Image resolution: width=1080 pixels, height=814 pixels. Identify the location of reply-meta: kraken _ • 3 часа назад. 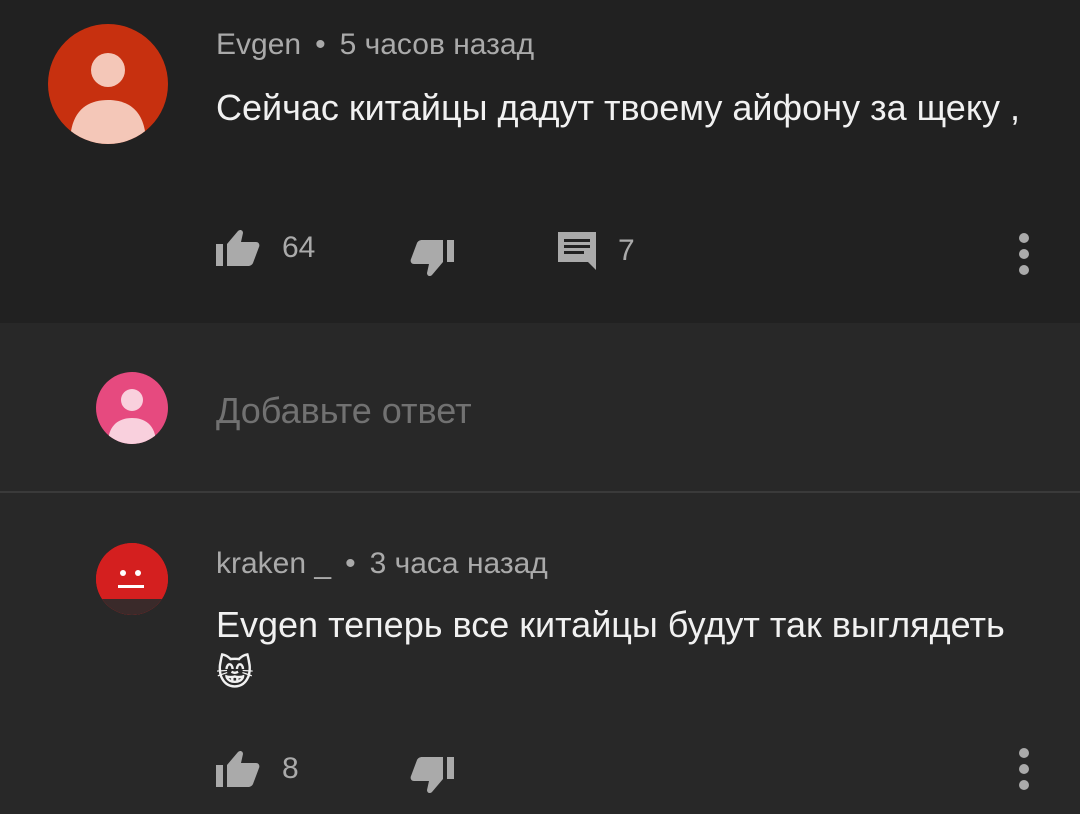
(382, 564).